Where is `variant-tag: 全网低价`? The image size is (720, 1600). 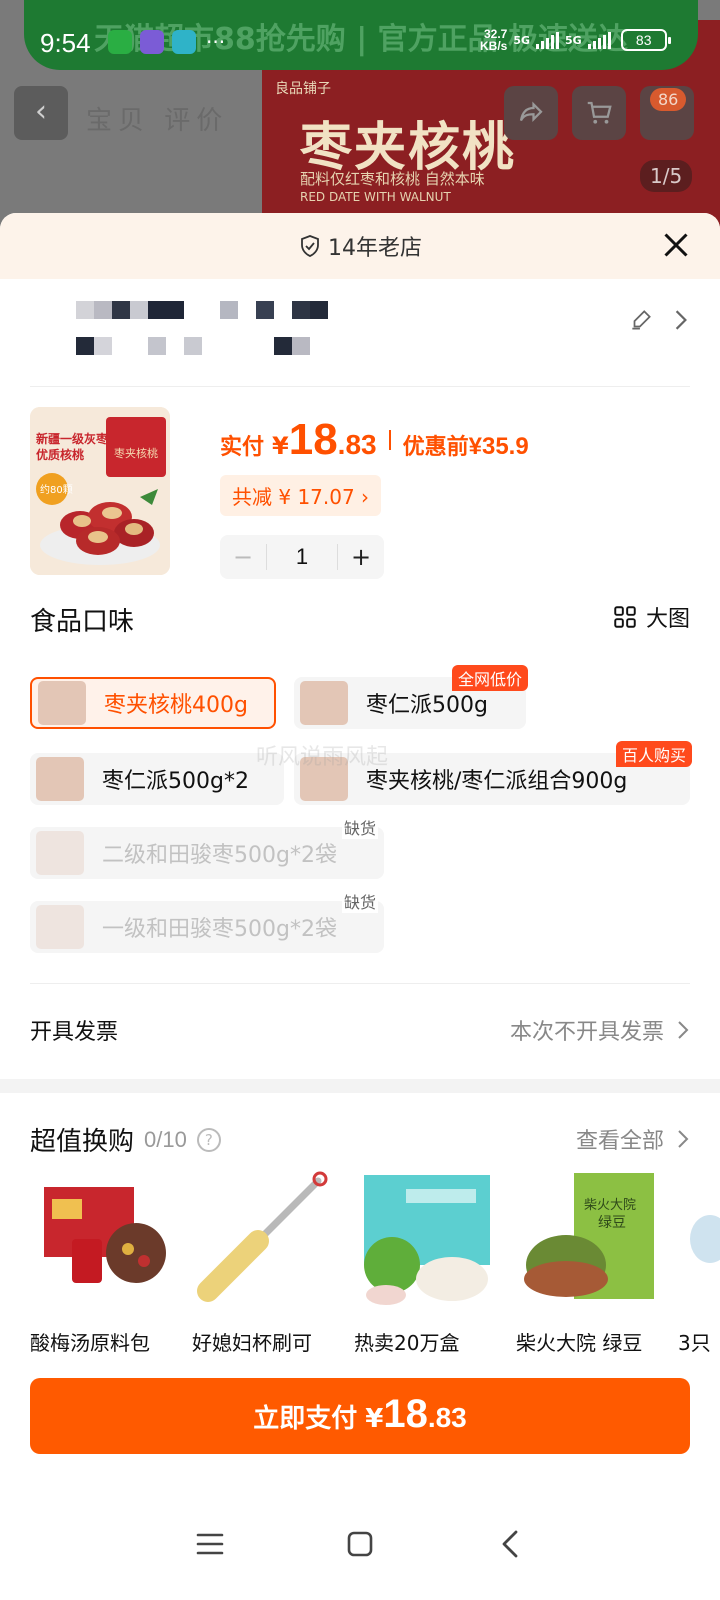
variant-tag: 全网低价 is located at coordinates (489, 678).